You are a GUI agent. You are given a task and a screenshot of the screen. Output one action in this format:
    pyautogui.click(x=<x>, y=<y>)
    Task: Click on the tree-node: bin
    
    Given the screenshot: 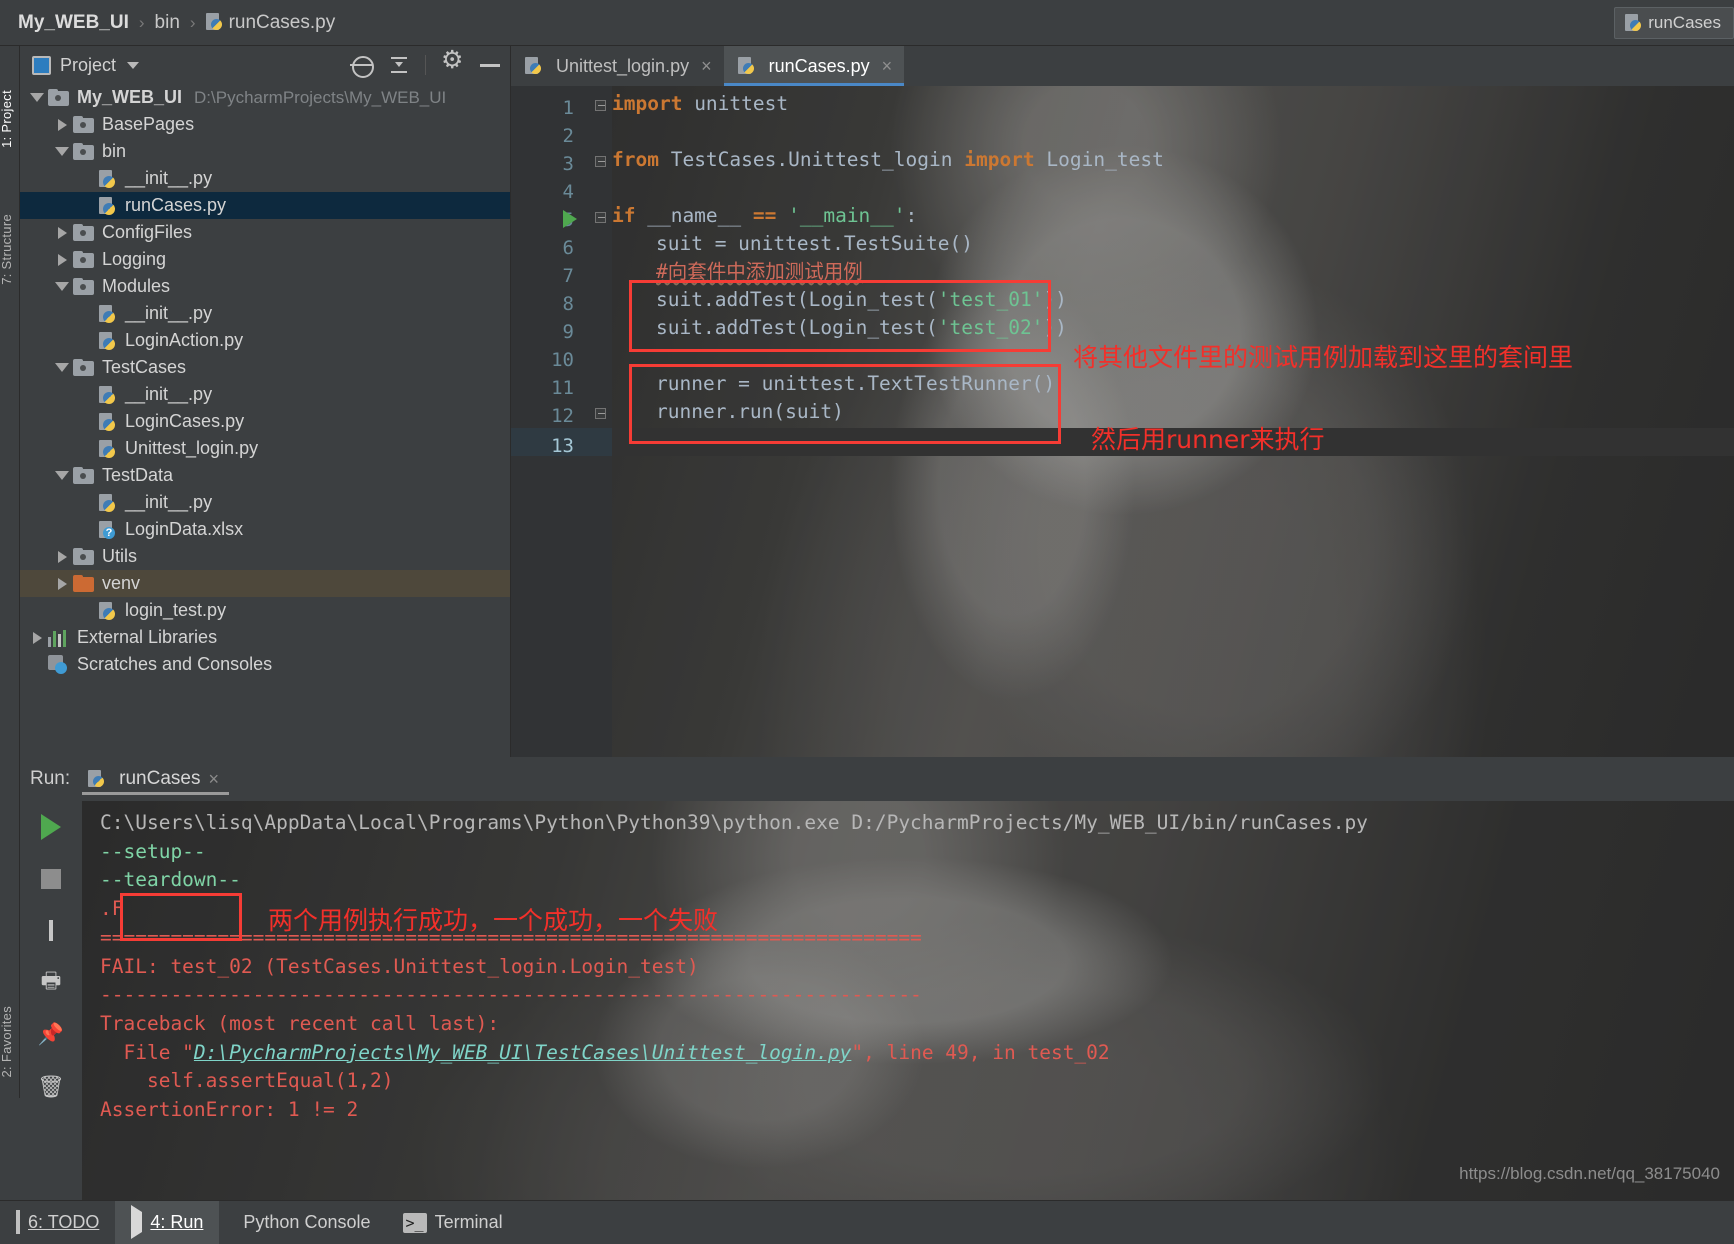 What is the action you would take?
    pyautogui.click(x=265, y=151)
    